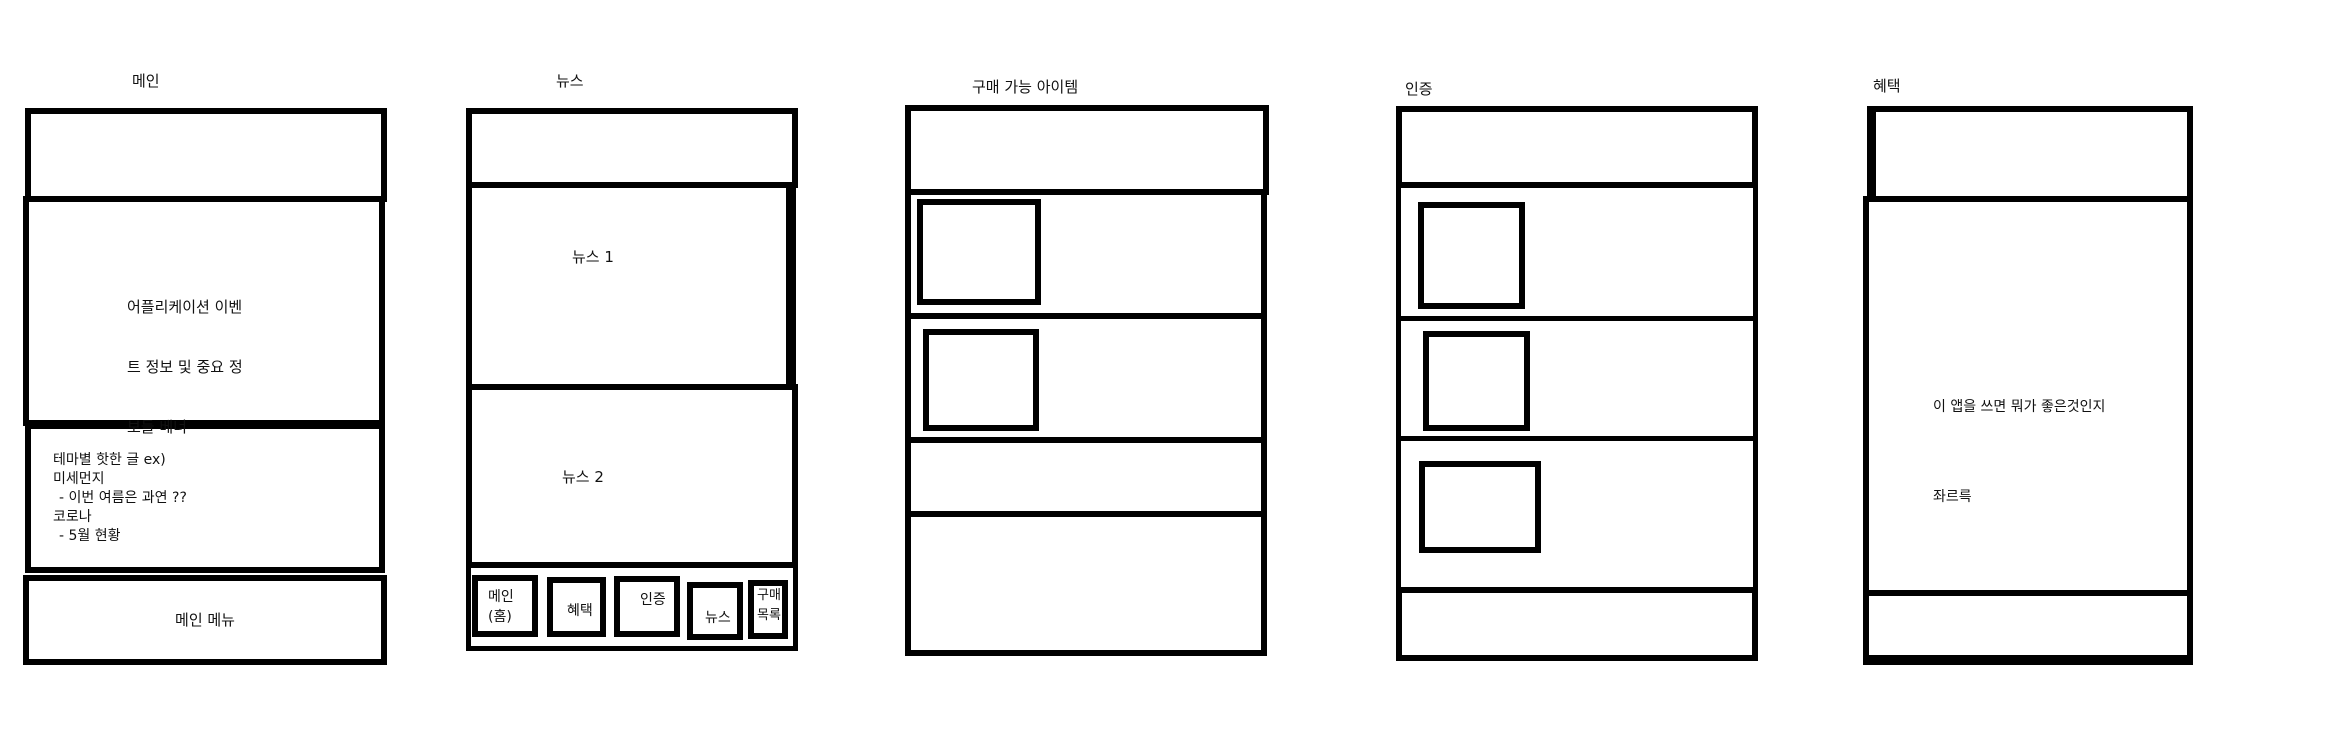  I want to click on main-menu-label: 메인 메뉴, so click(205, 620).